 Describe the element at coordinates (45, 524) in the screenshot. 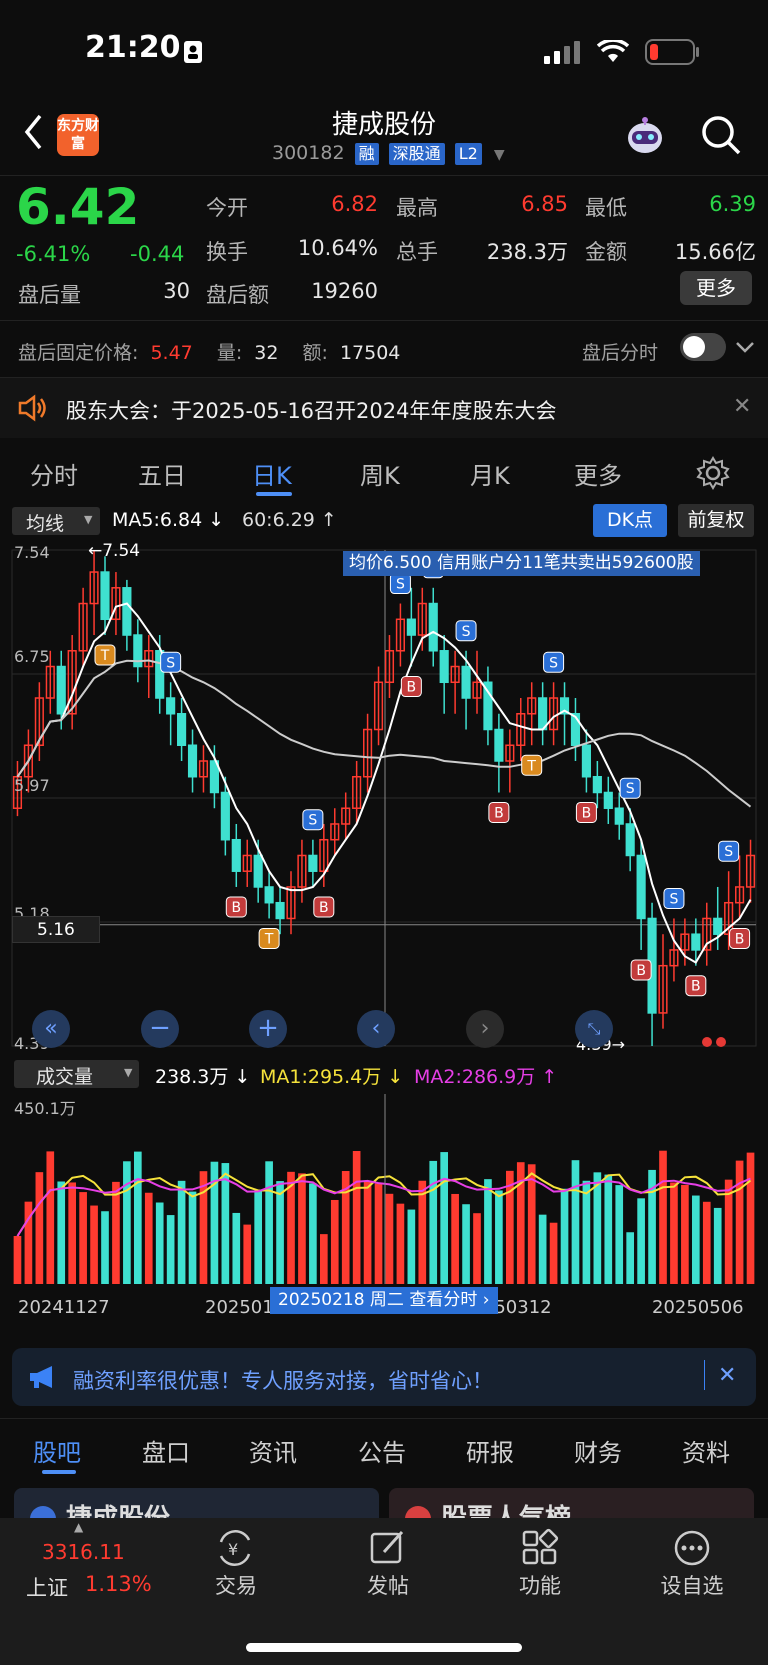

I see `ma-select-label: 均线` at that location.